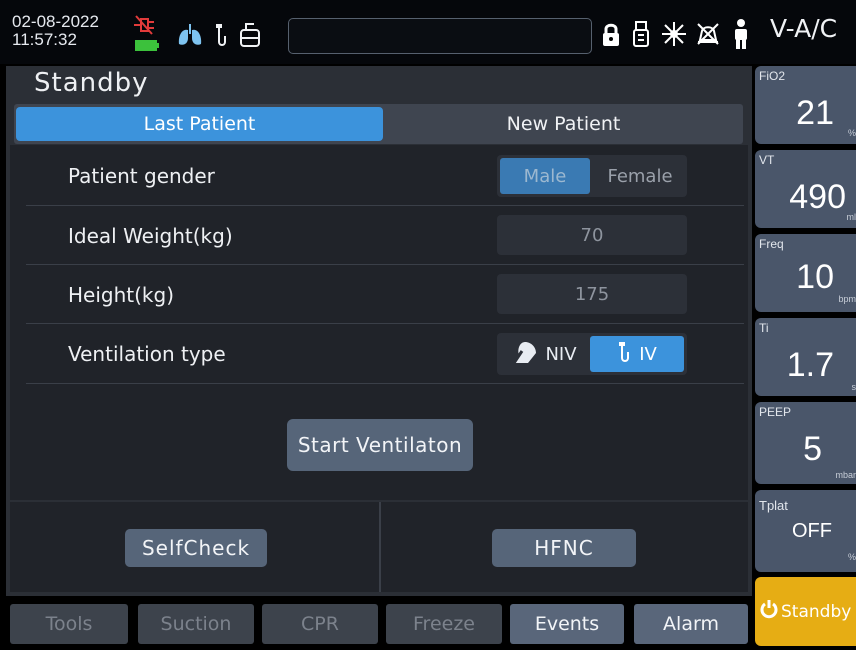 The image size is (856, 650). Describe the element at coordinates (91, 83) in the screenshot. I see `page-title: Standby` at that location.